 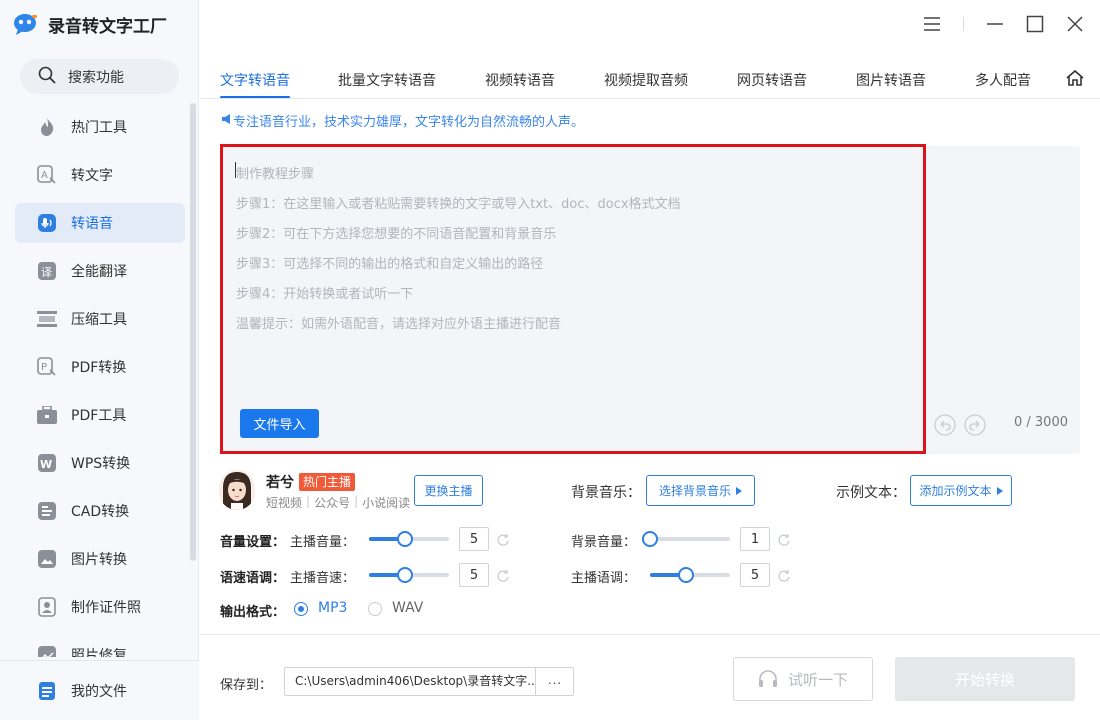 What do you see at coordinates (327, 482) in the screenshot?
I see `hot-anchor-badge: 热门主播` at bounding box center [327, 482].